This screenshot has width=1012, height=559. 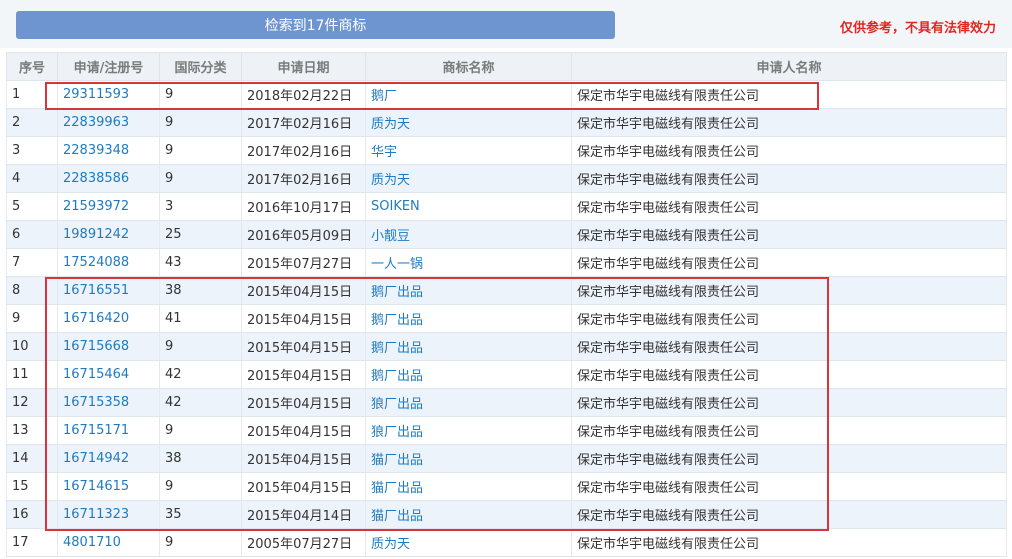 What do you see at coordinates (96, 514) in the screenshot?
I see `registration-number-link: 16711323` at bounding box center [96, 514].